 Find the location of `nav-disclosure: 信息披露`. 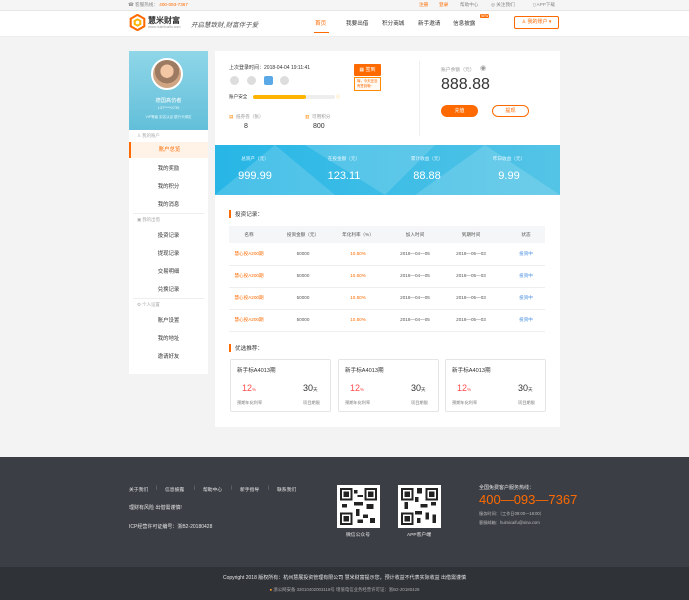

nav-disclosure: 信息披露 is located at coordinates (464, 23).